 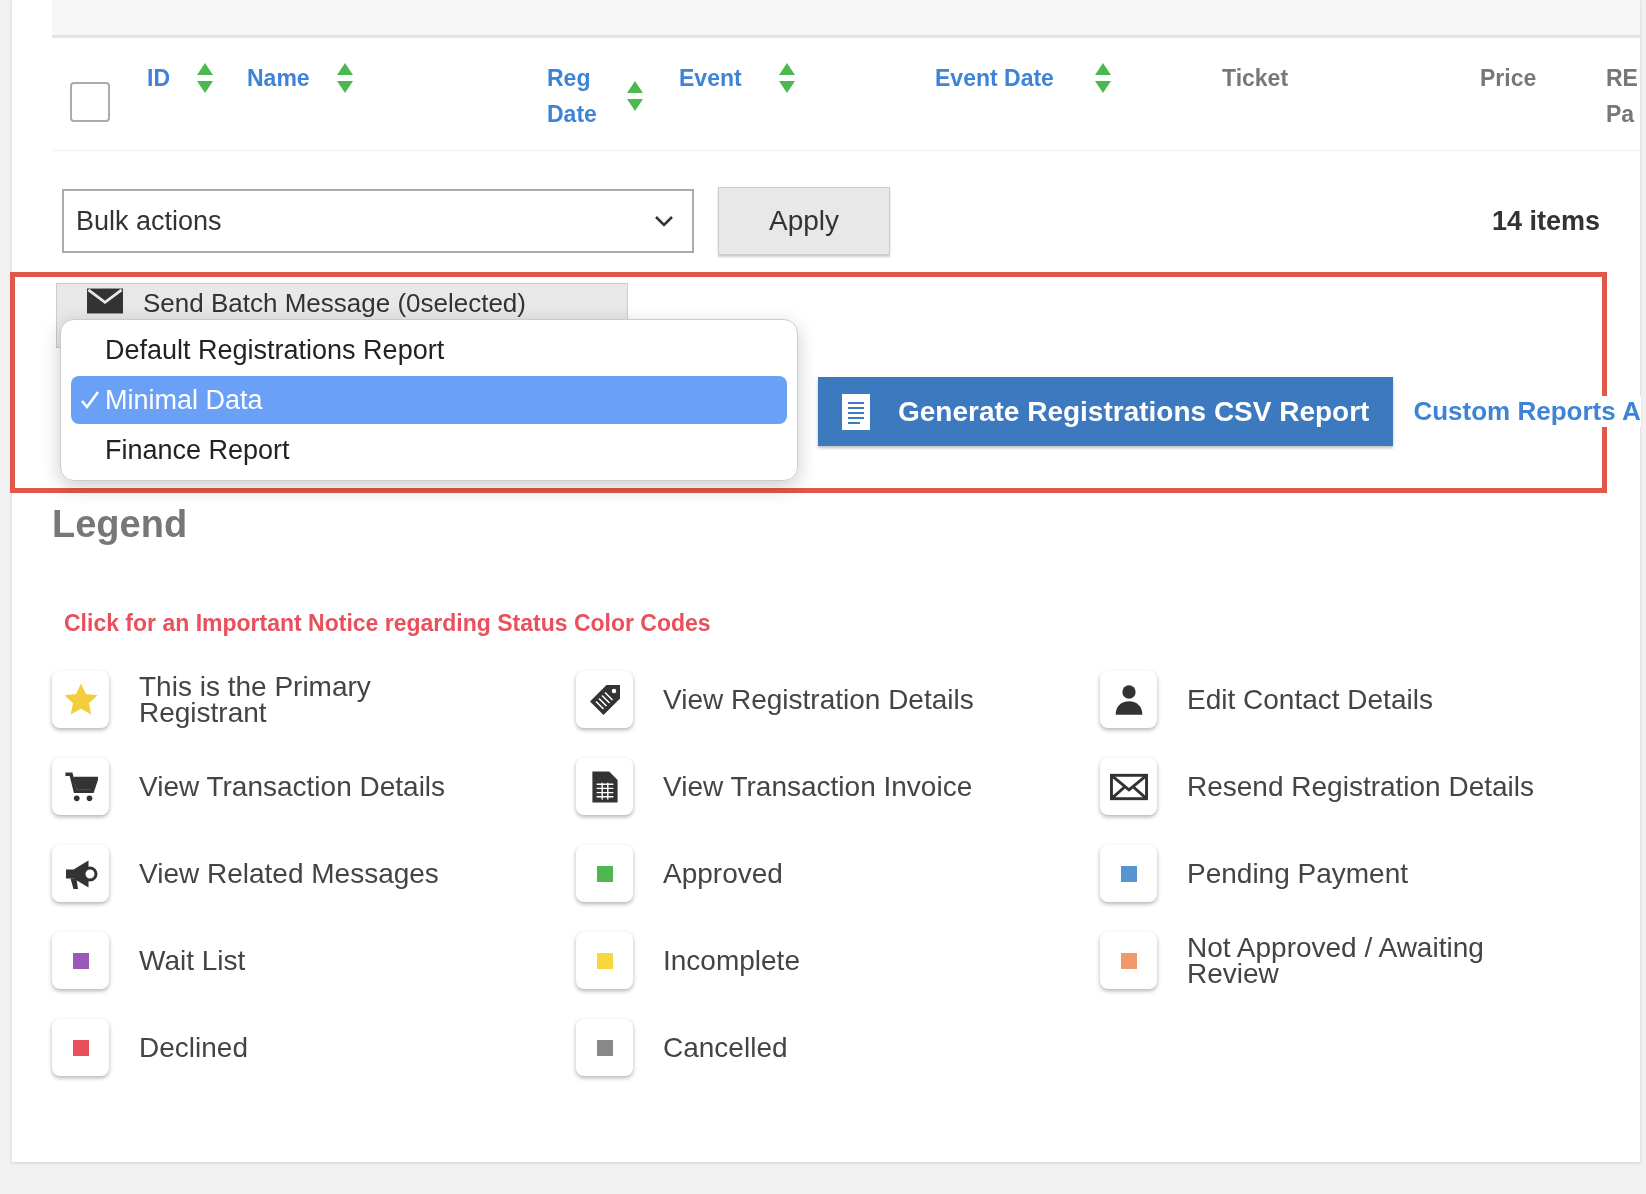 I want to click on menu-item: Minimal Data, so click(x=429, y=400).